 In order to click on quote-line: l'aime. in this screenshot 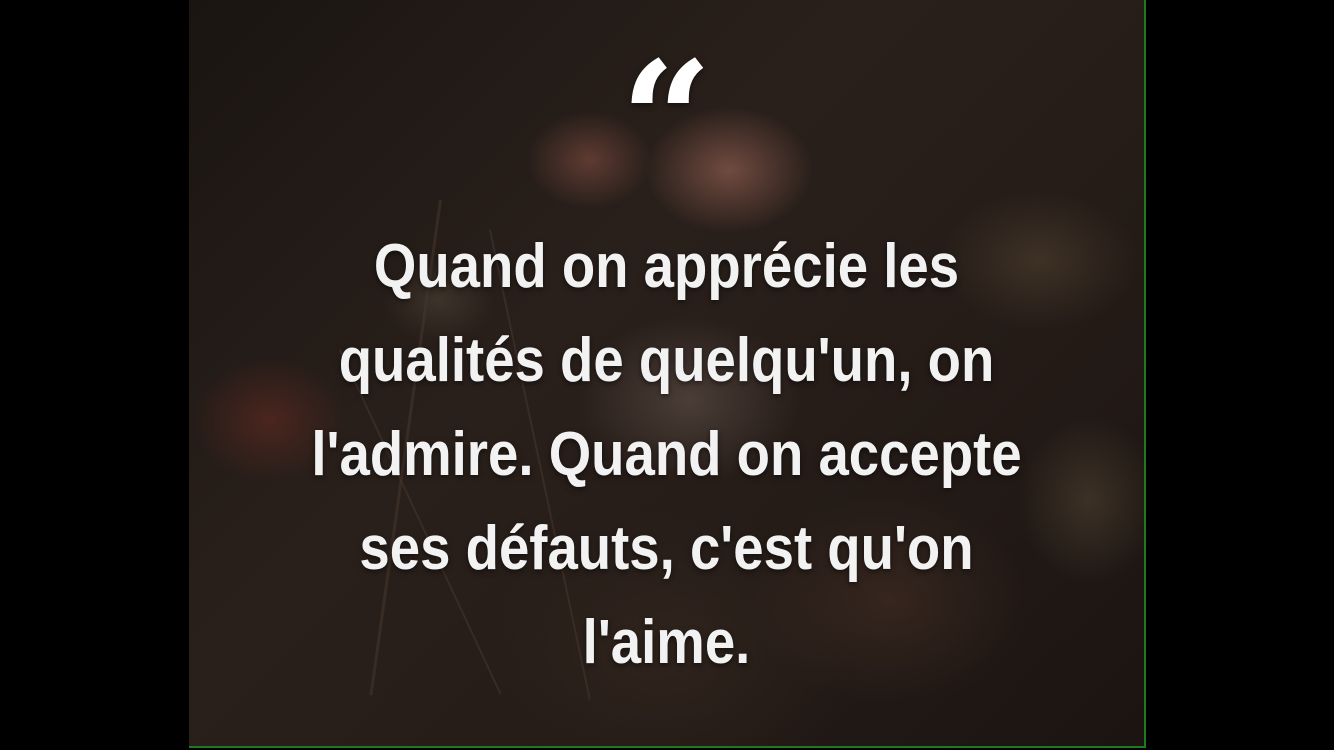, I will do `click(666, 642)`.